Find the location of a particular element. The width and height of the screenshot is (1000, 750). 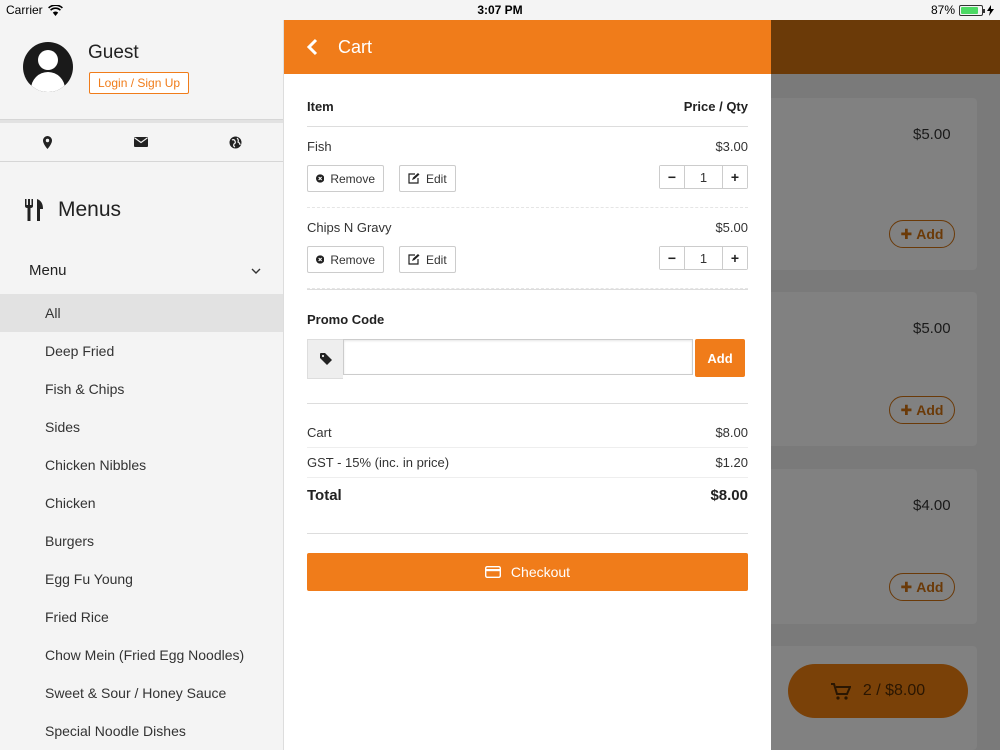

cart-subtotal-label: Cart is located at coordinates (319, 432).